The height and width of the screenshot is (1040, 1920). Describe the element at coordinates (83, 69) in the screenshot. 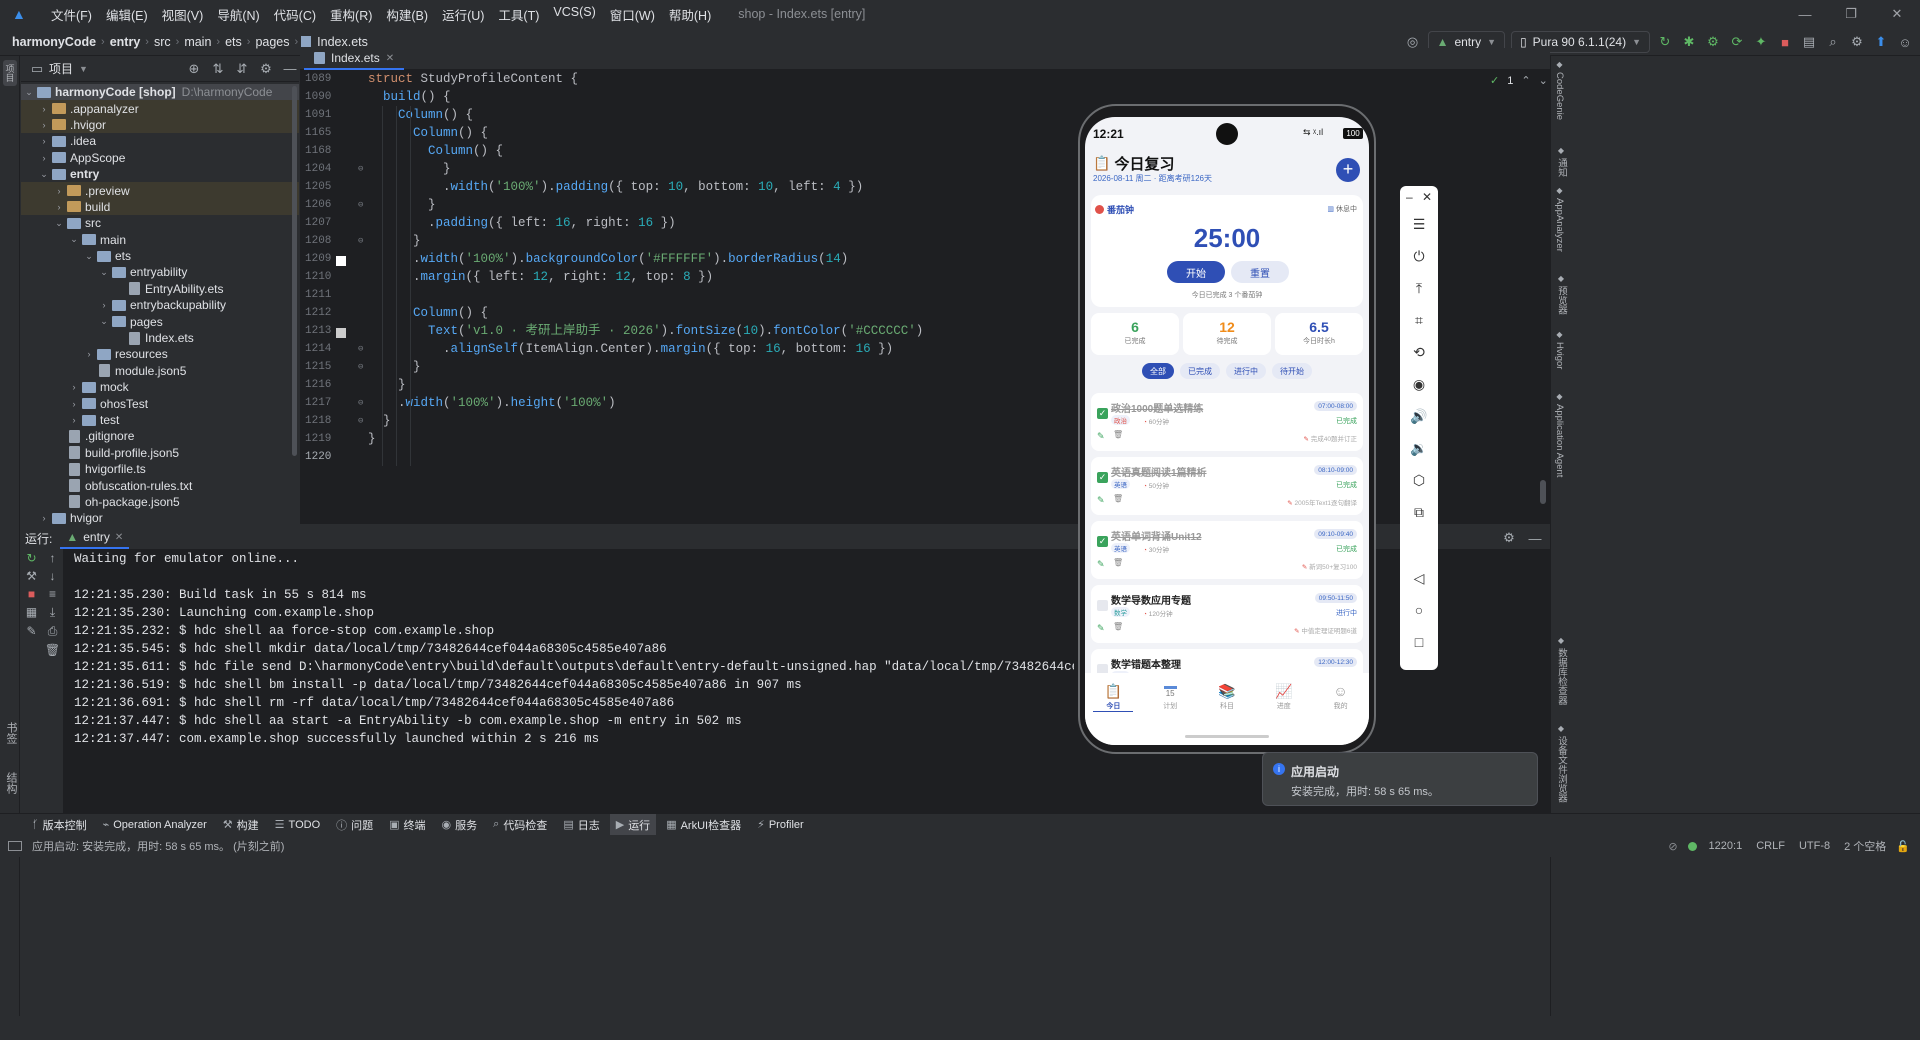

I see `chevron-down-icon: ▼` at that location.